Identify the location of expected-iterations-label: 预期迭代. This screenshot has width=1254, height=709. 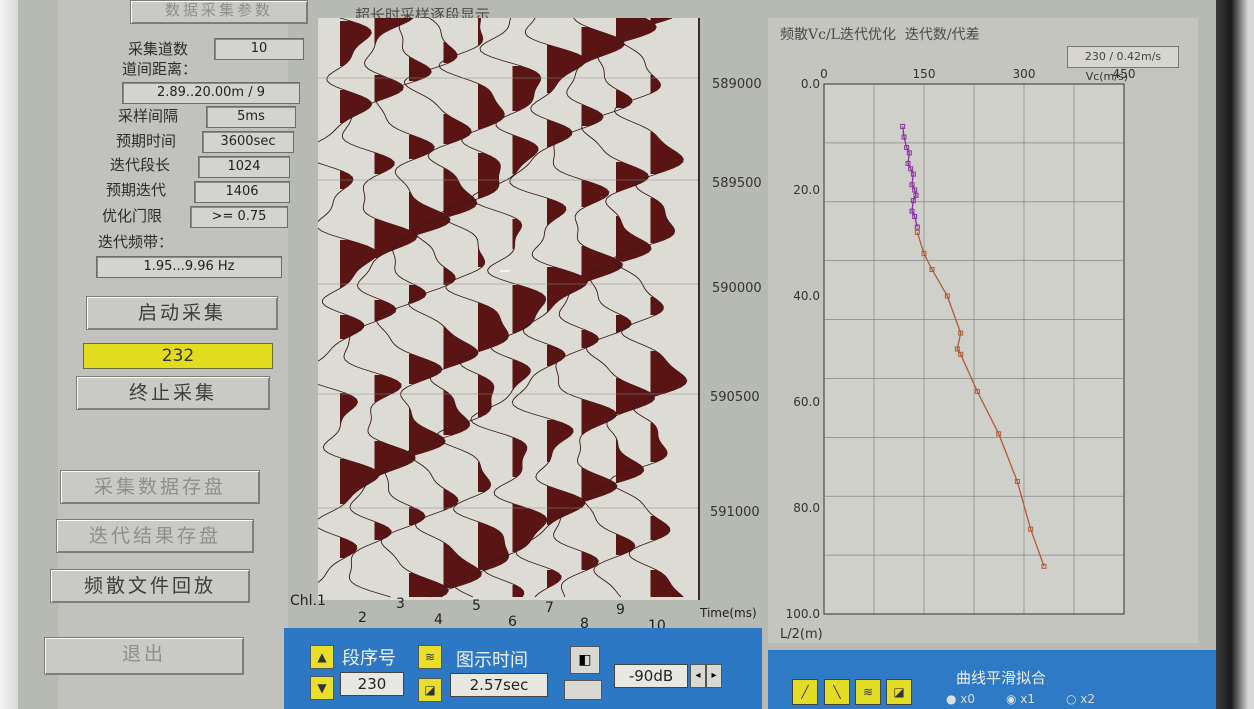
(136, 190).